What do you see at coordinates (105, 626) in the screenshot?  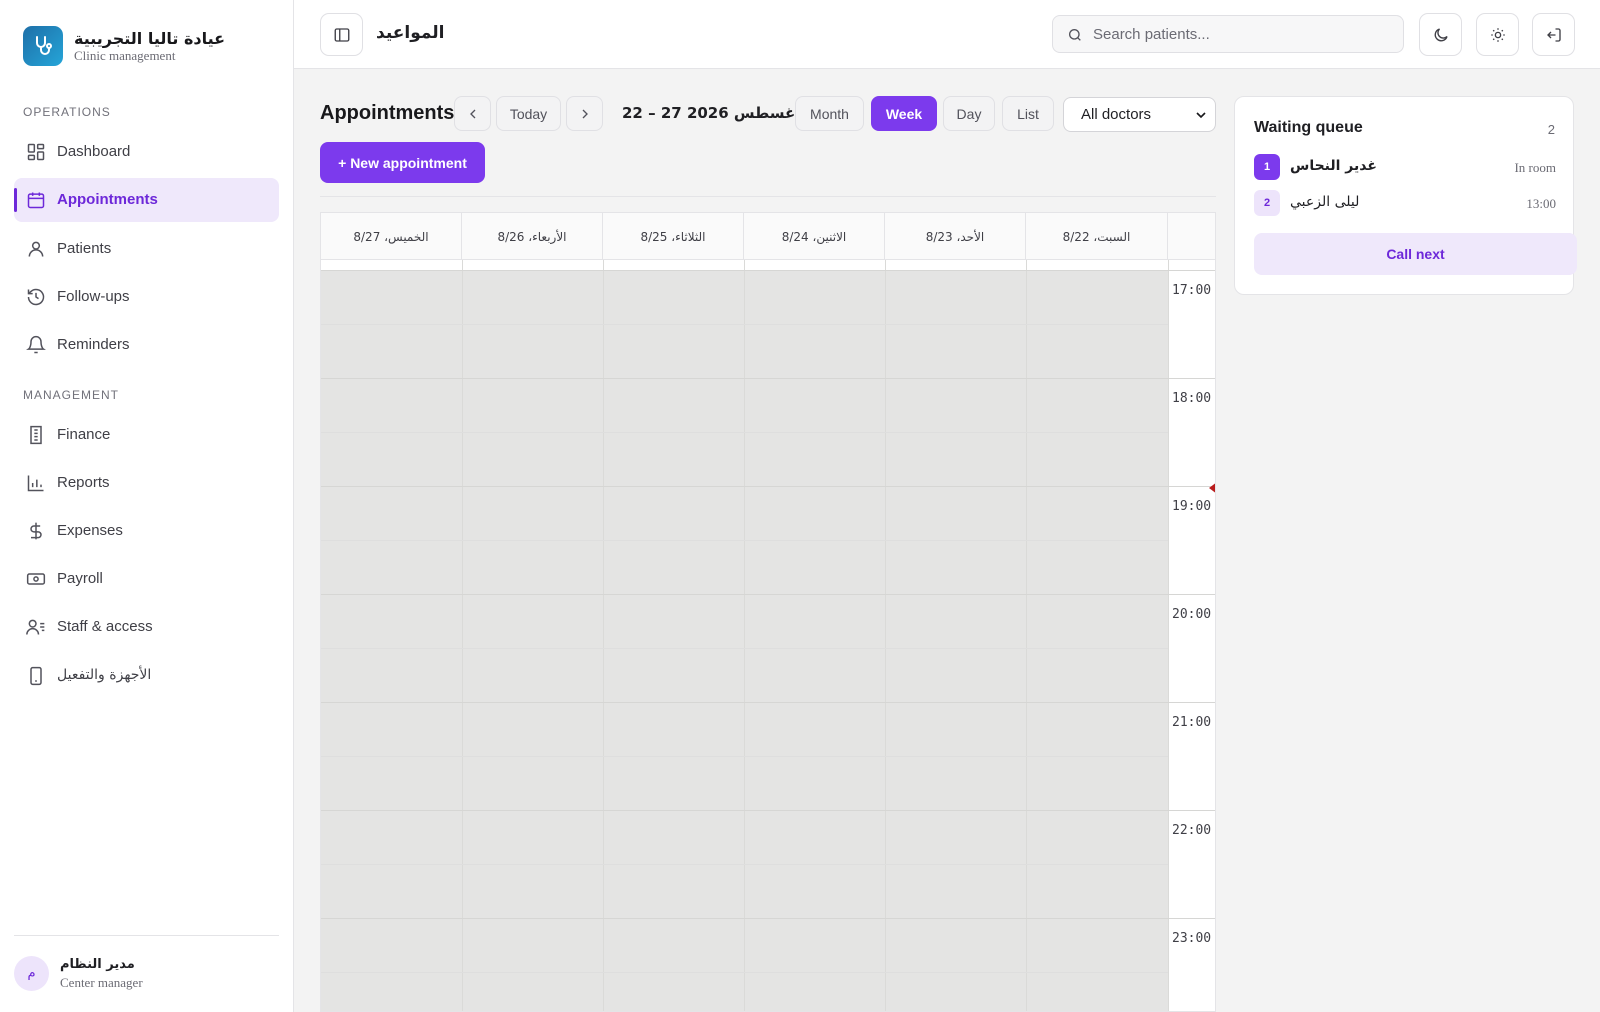 I see `sidebar-item-label: Staff & access` at bounding box center [105, 626].